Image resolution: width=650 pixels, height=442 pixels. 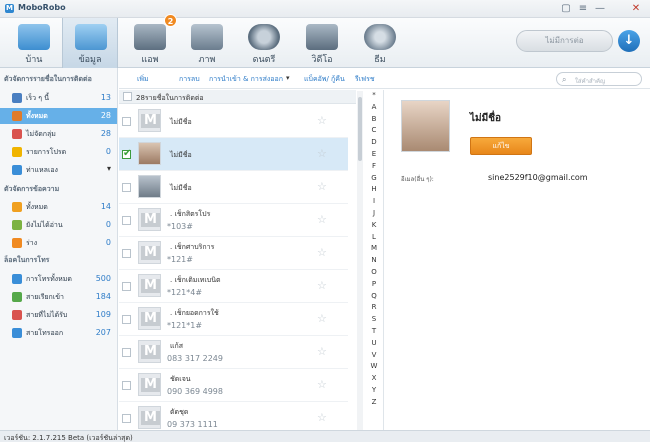 I want to click on alphabet-letter: R, so click(x=374, y=307).